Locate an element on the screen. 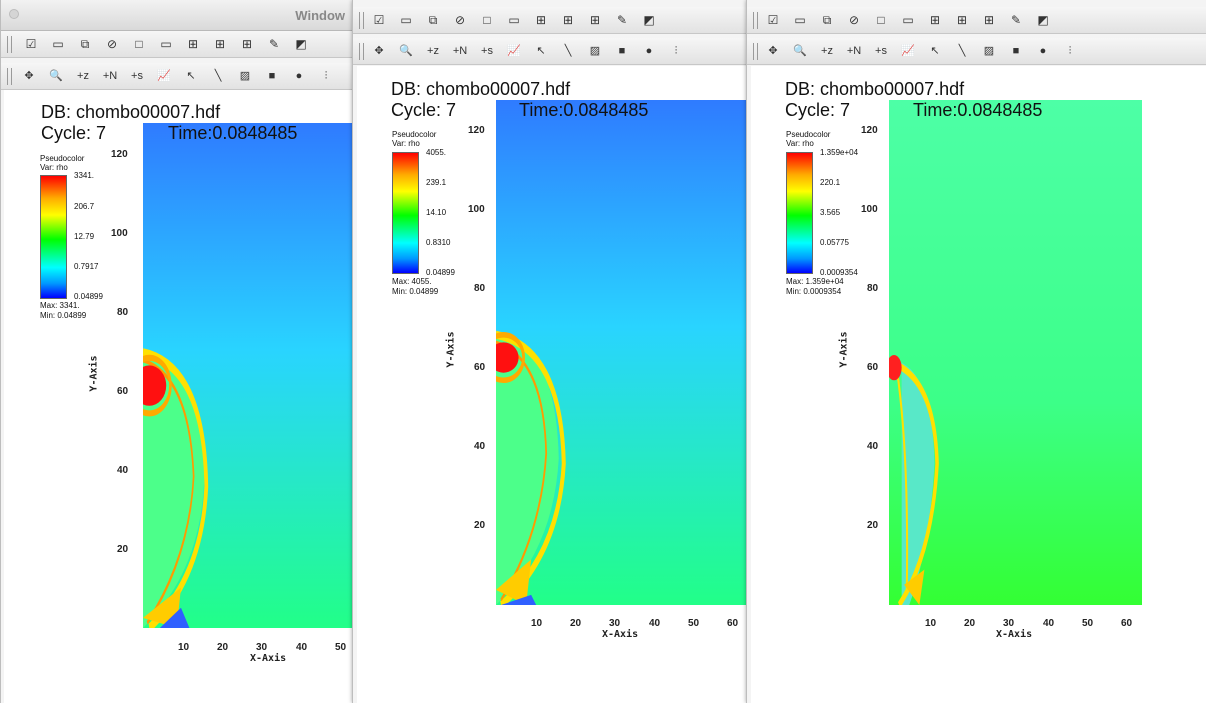 This screenshot has height=703, width=1206. legend-var: Var: rho is located at coordinates (800, 143).